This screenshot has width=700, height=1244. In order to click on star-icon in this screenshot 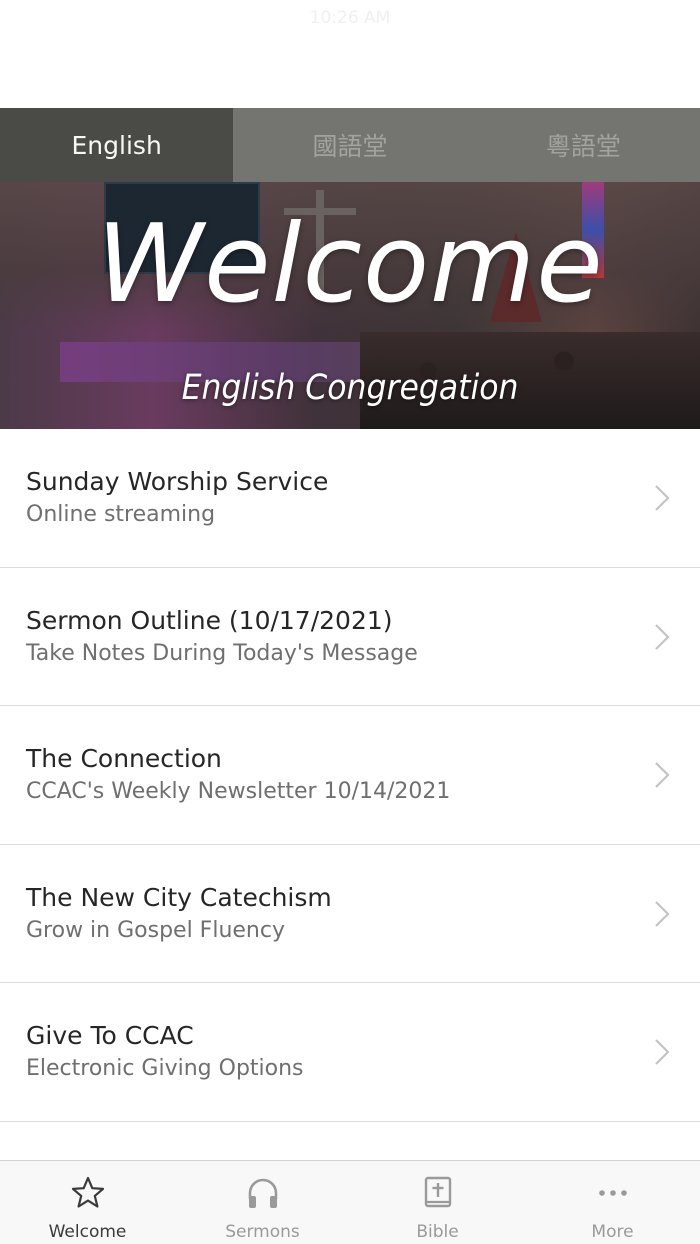, I will do `click(87, 1192)`.